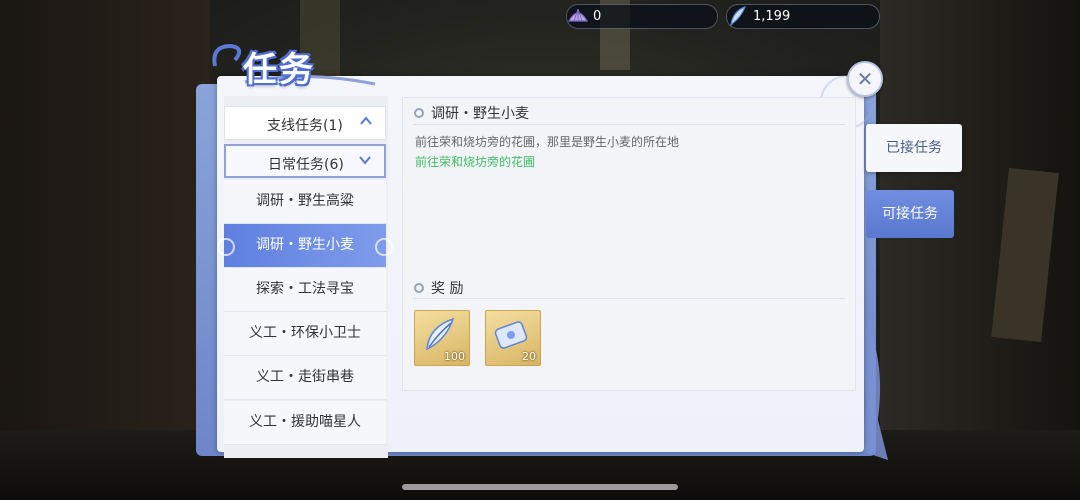 The height and width of the screenshot is (500, 1080). Describe the element at coordinates (475, 162) in the screenshot. I see `task-objective: 前往荣和烧坊旁的花圃` at that location.